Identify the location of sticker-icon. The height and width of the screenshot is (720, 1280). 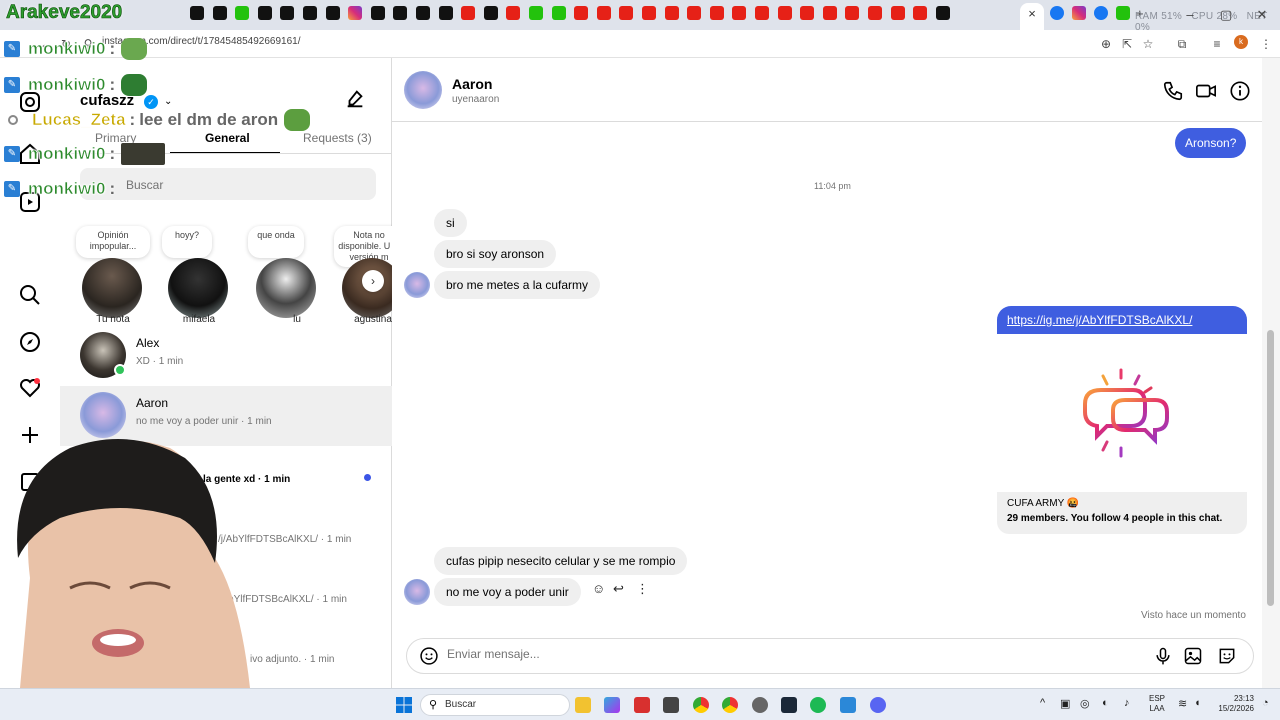
(1227, 656).